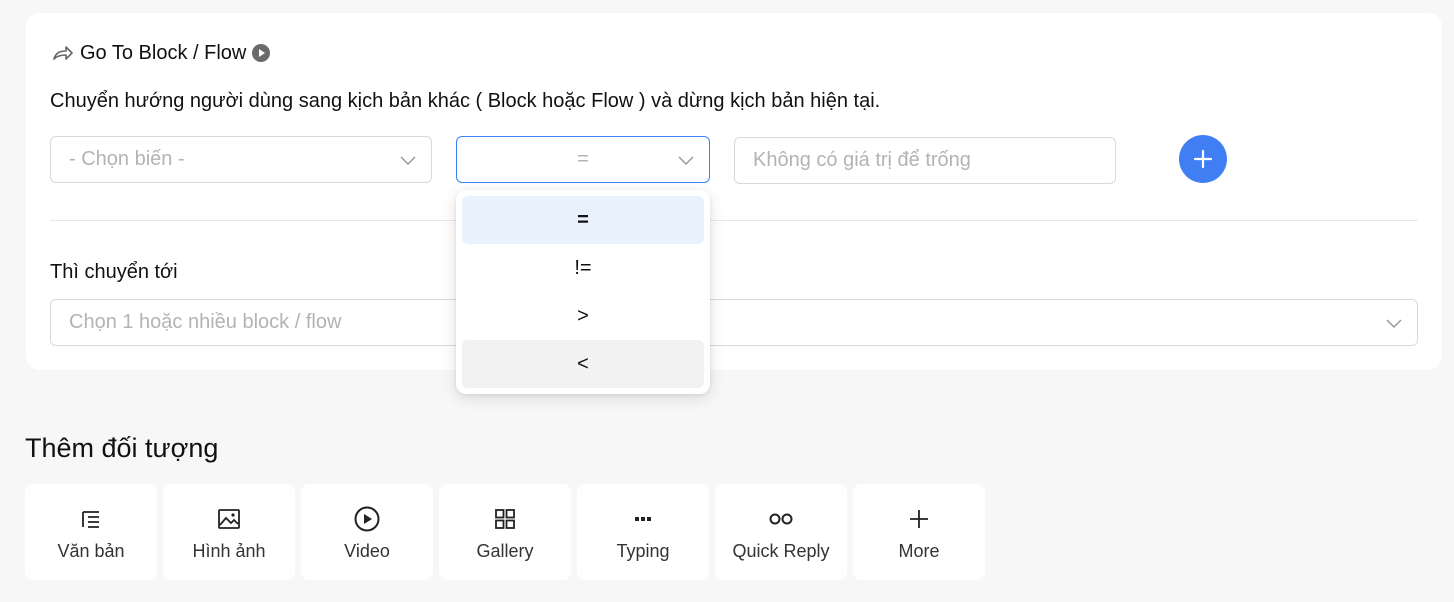 This screenshot has width=1454, height=602. I want to click on card-header: Go To Block / Flow, so click(161, 53).